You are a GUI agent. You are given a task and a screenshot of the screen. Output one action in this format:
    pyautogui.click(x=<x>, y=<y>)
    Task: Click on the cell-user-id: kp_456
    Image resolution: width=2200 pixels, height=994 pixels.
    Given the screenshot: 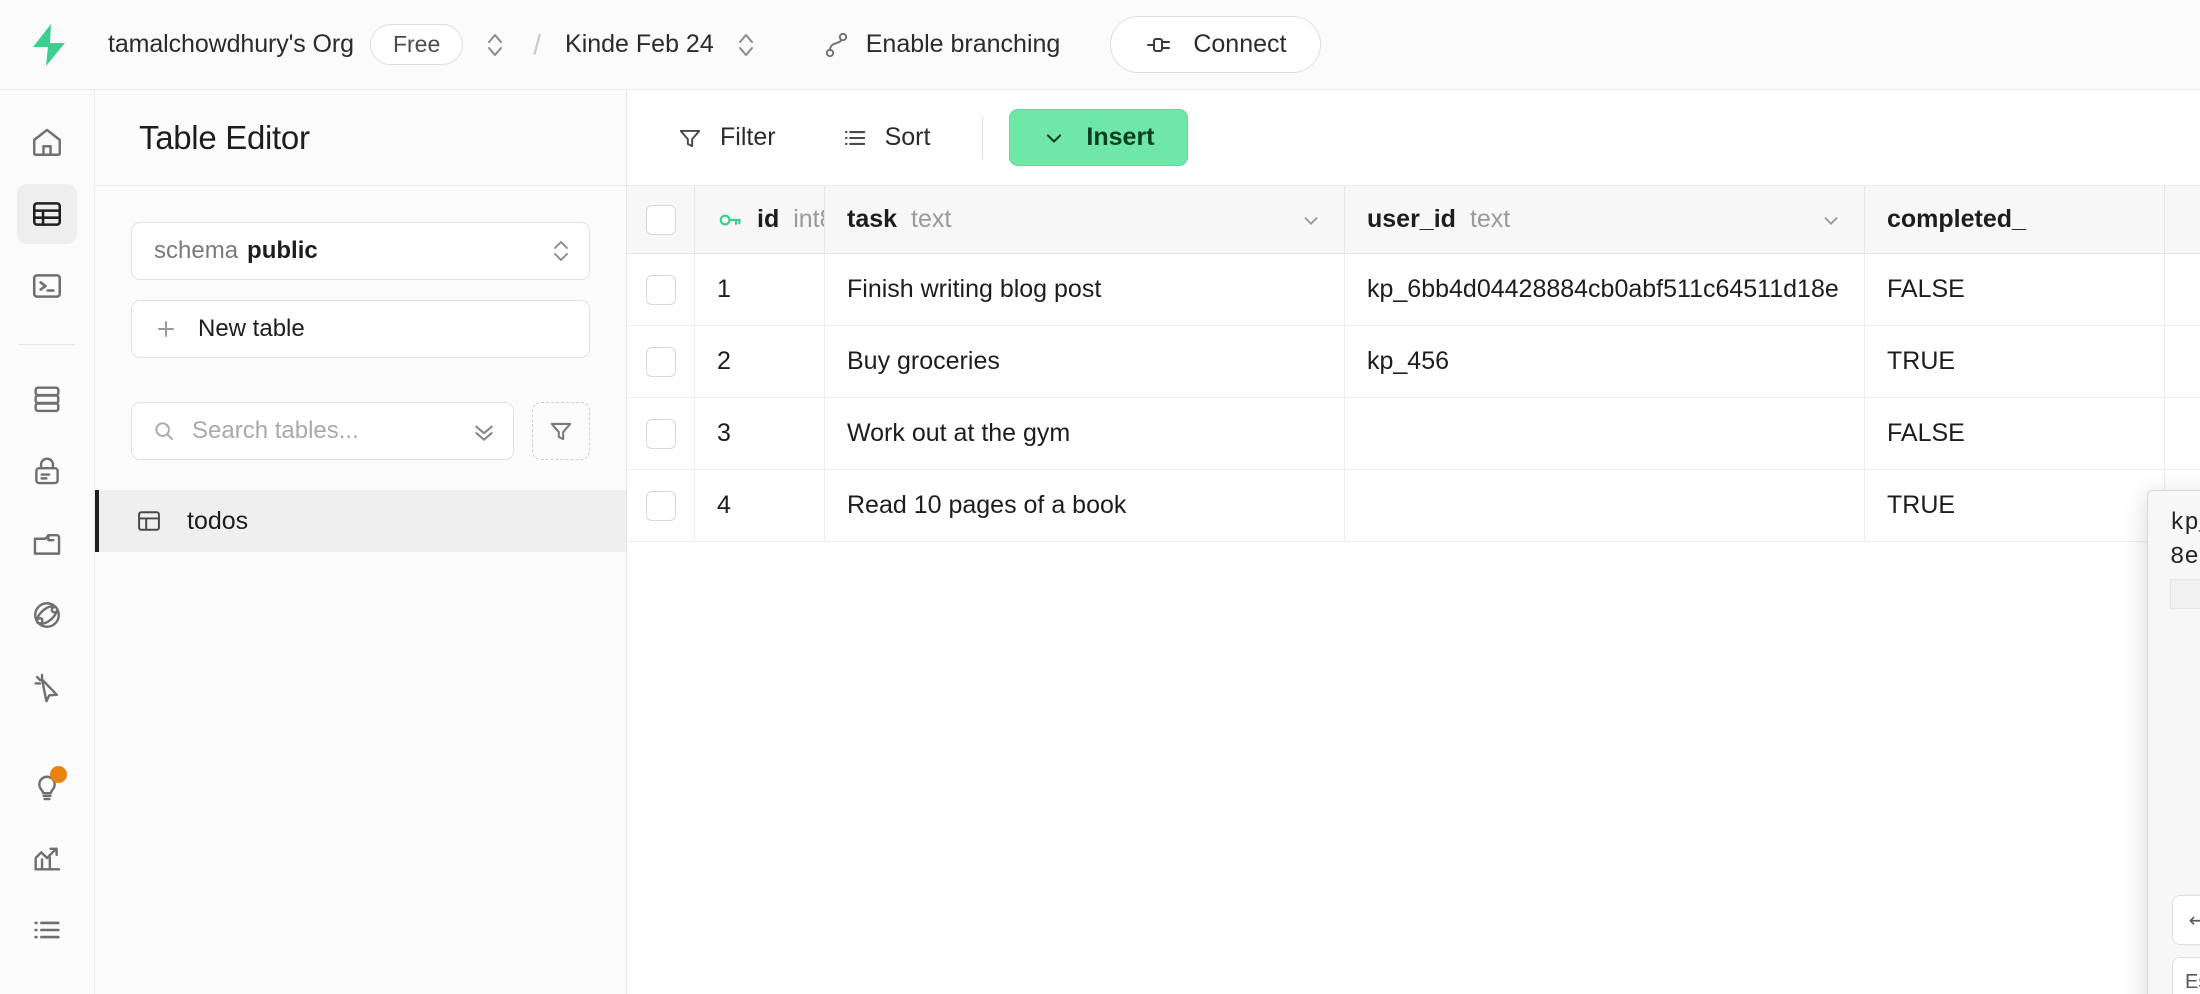 What is the action you would take?
    pyautogui.click(x=1605, y=361)
    